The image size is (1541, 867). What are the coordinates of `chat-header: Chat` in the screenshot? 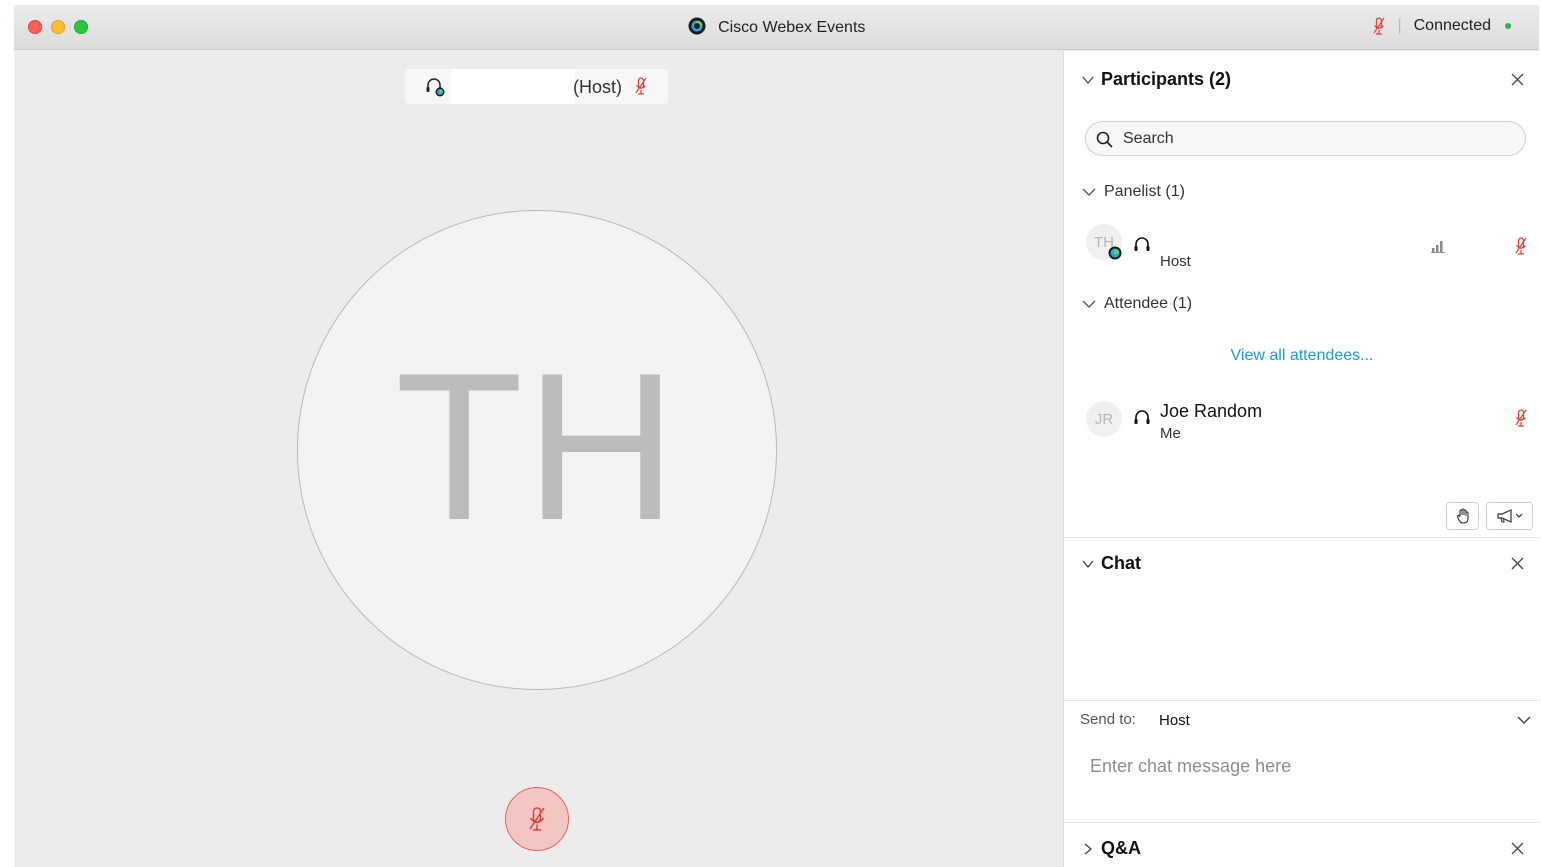 It's located at (1301, 564).